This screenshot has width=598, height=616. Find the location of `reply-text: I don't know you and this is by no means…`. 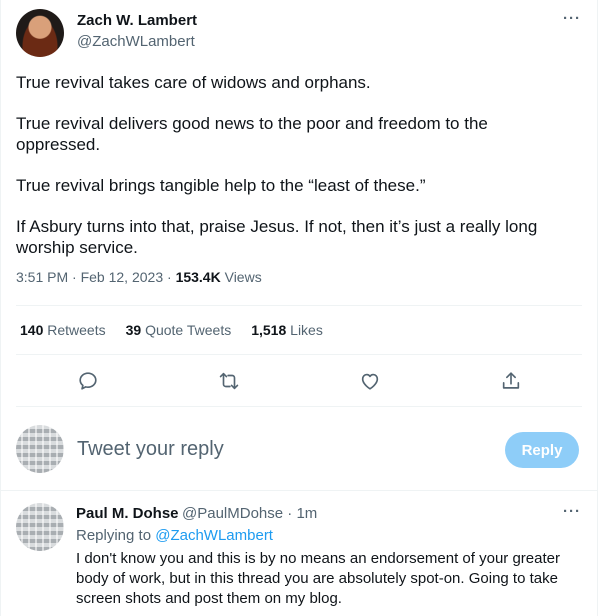

reply-text: I don't know you and this is by no means… is located at coordinates (318, 578).